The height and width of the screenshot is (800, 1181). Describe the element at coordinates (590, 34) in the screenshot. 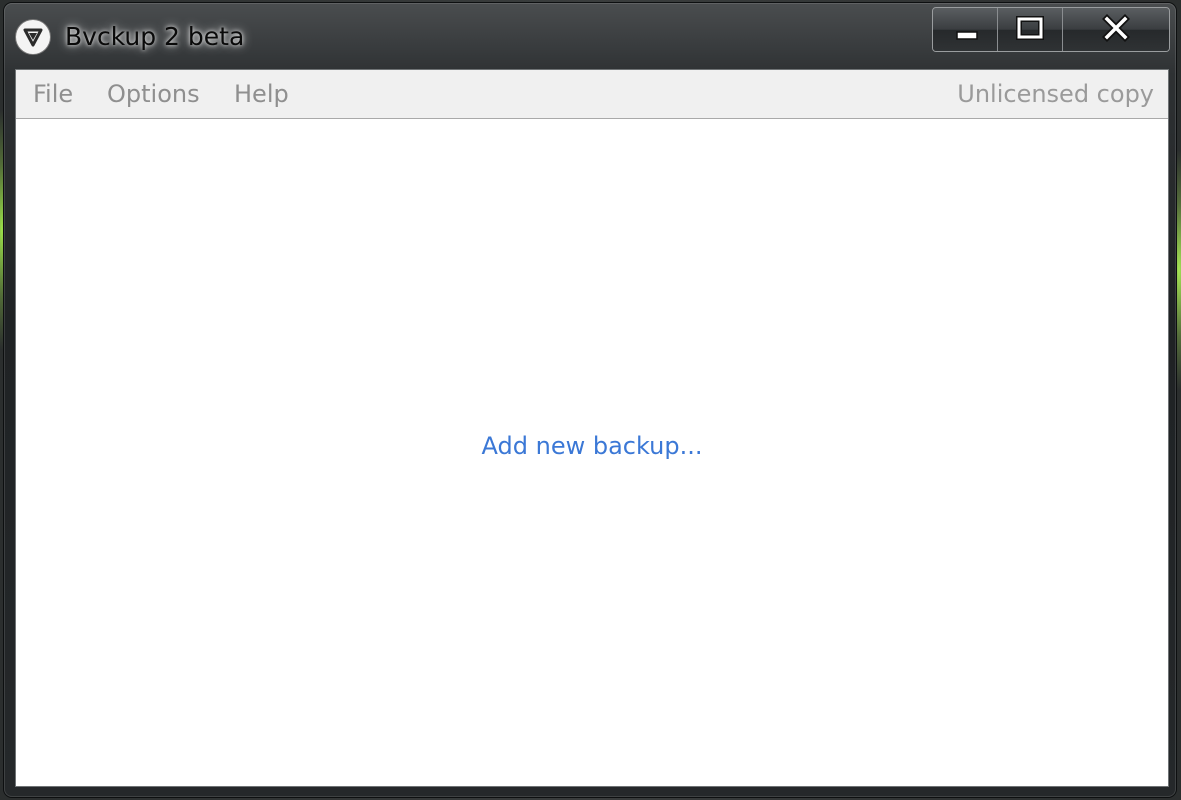

I see `title-bar: Bvckup 2 beta` at that location.